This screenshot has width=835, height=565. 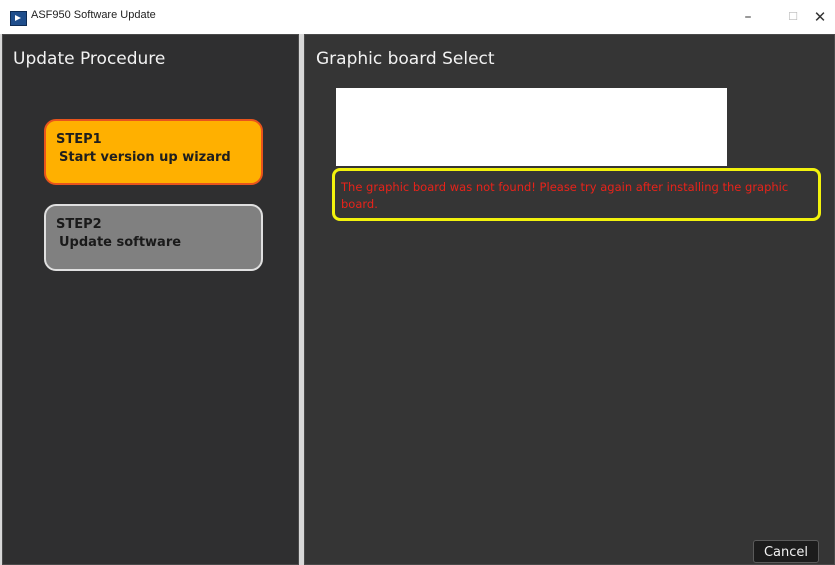 What do you see at coordinates (786, 551) in the screenshot?
I see `cancel-button: Cancel` at bounding box center [786, 551].